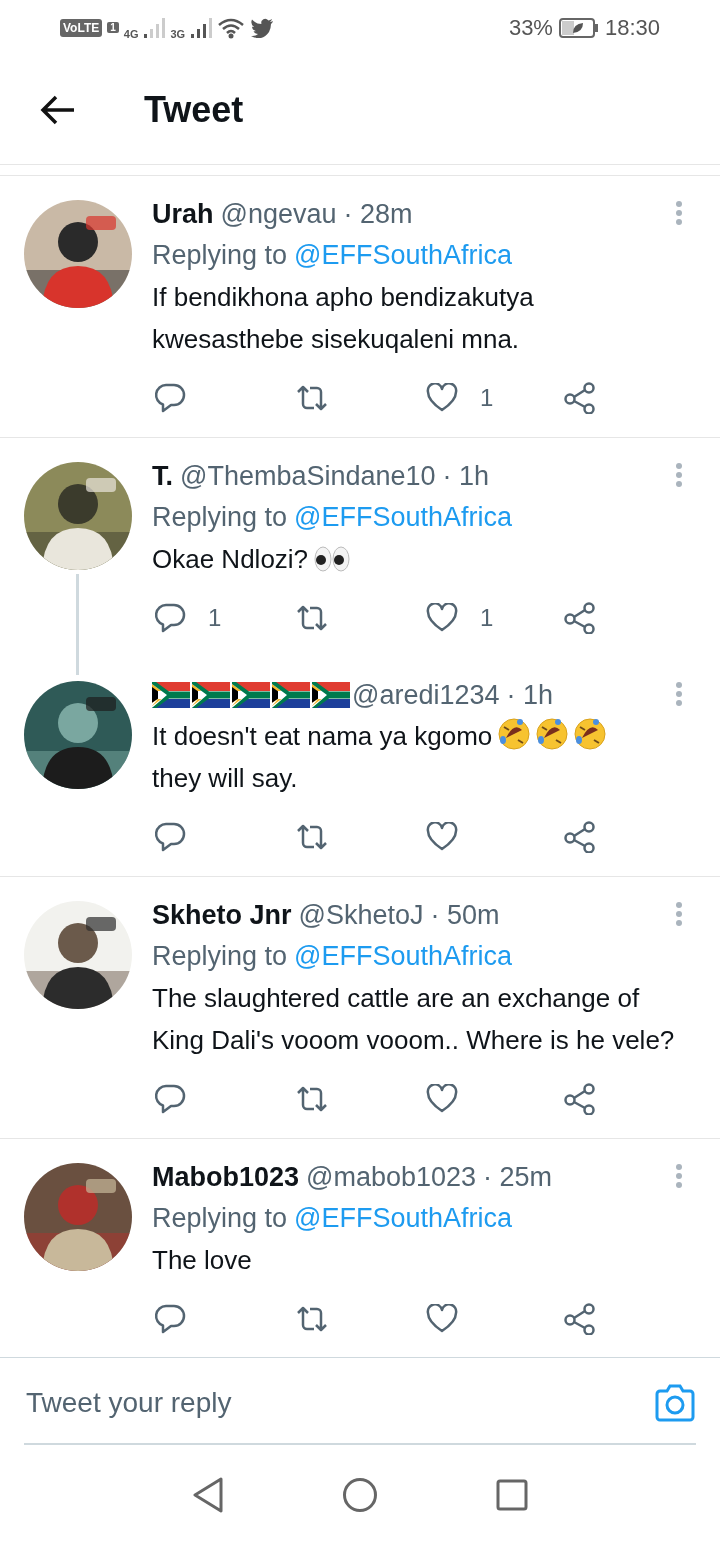  What do you see at coordinates (343, 318) in the screenshot?
I see `tweet-text: If bendikhona apho bendizakutya kwesasthebe sisekuqaleni mna.` at bounding box center [343, 318].